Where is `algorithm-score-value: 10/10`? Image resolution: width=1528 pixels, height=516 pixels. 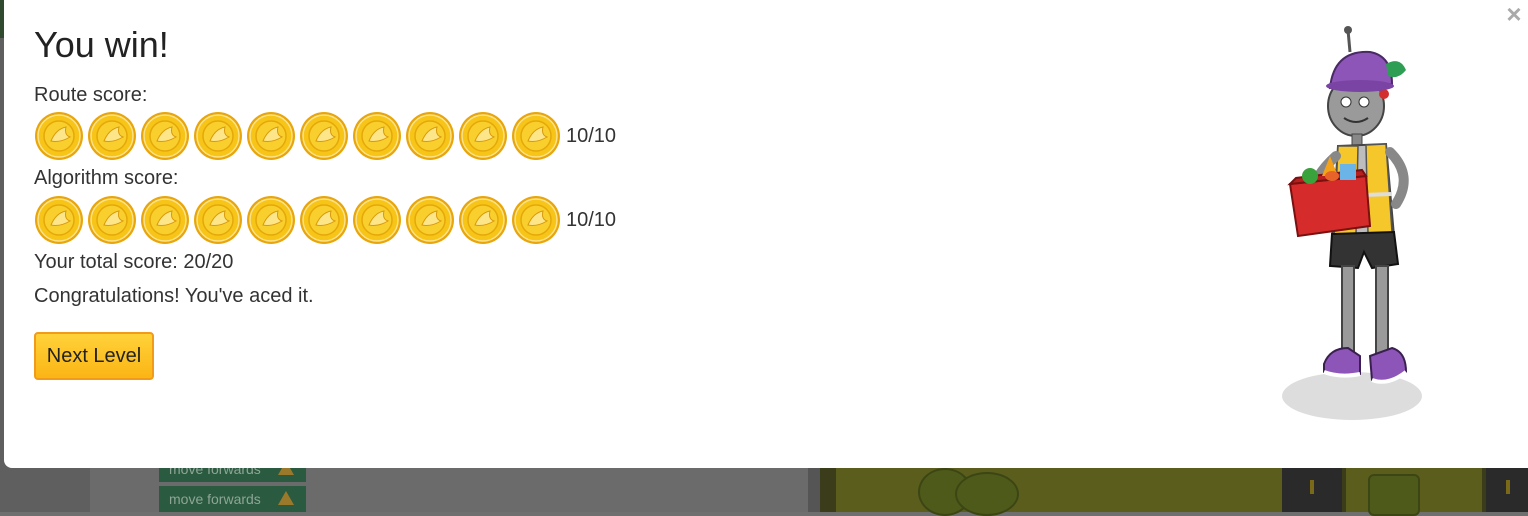 algorithm-score-value: 10/10 is located at coordinates (591, 219).